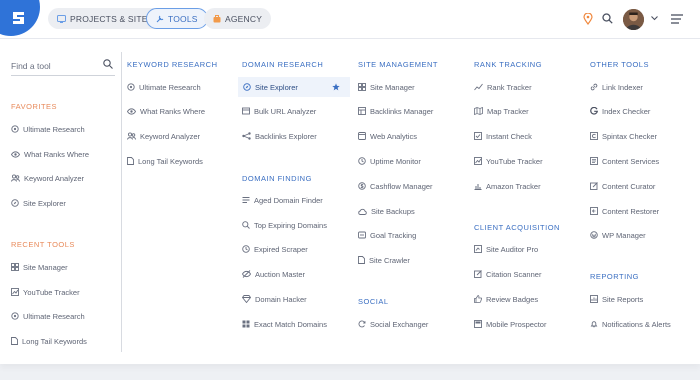 Image resolution: width=700 pixels, height=380 pixels. Describe the element at coordinates (509, 87) in the screenshot. I see `tool-label: Rank Tracker` at that location.